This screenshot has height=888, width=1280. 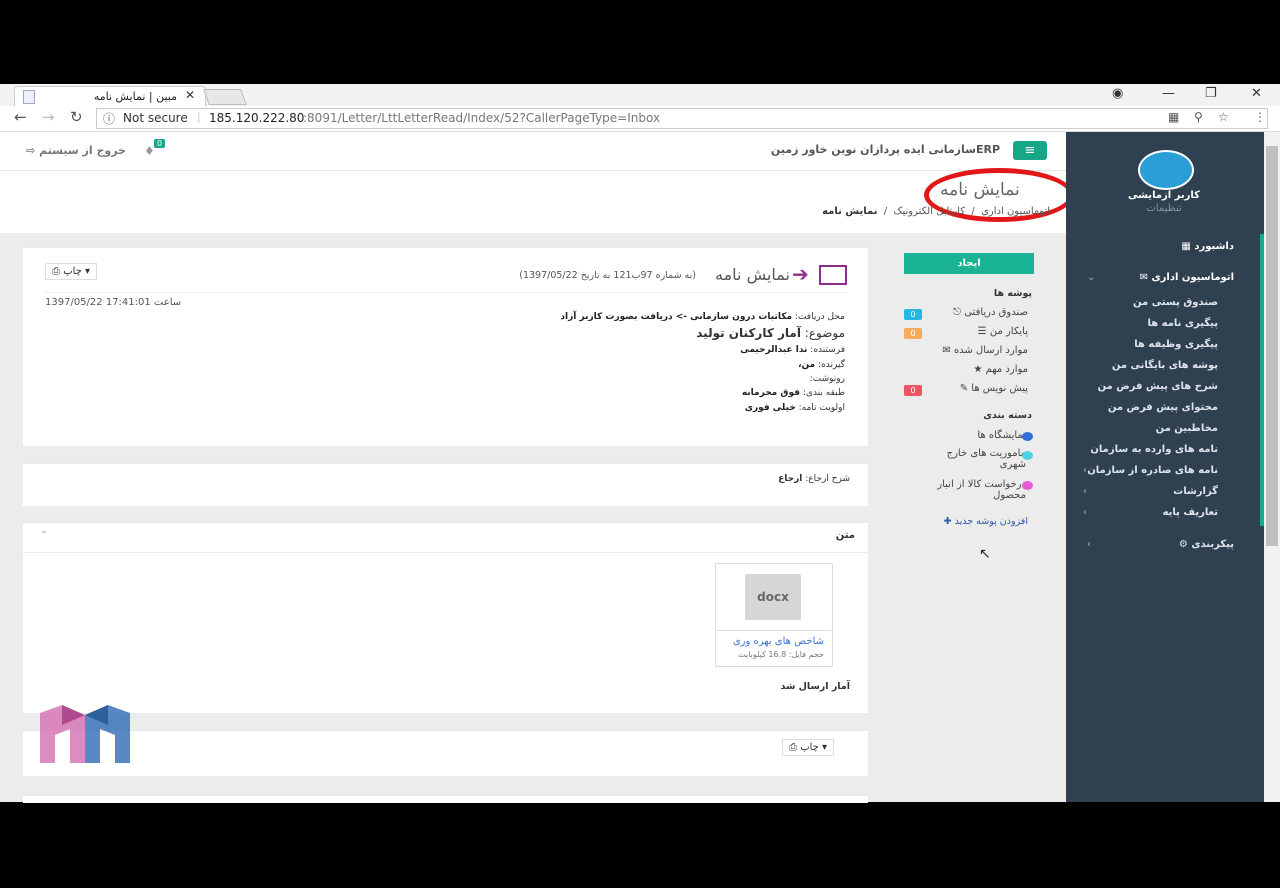 I want to click on close-tab-icon: ✕, so click(x=190, y=95).